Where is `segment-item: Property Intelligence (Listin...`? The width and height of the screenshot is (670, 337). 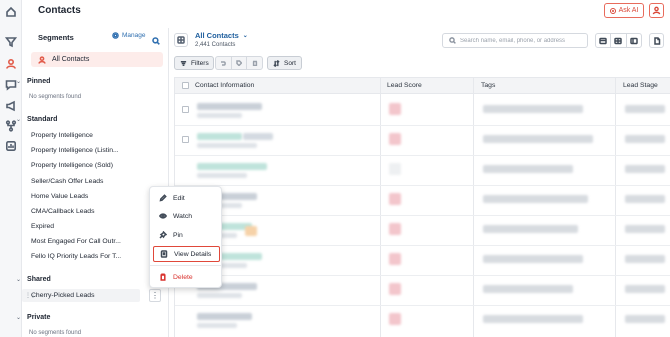
segment-item: Property Intelligence (Listin... is located at coordinates (75, 150).